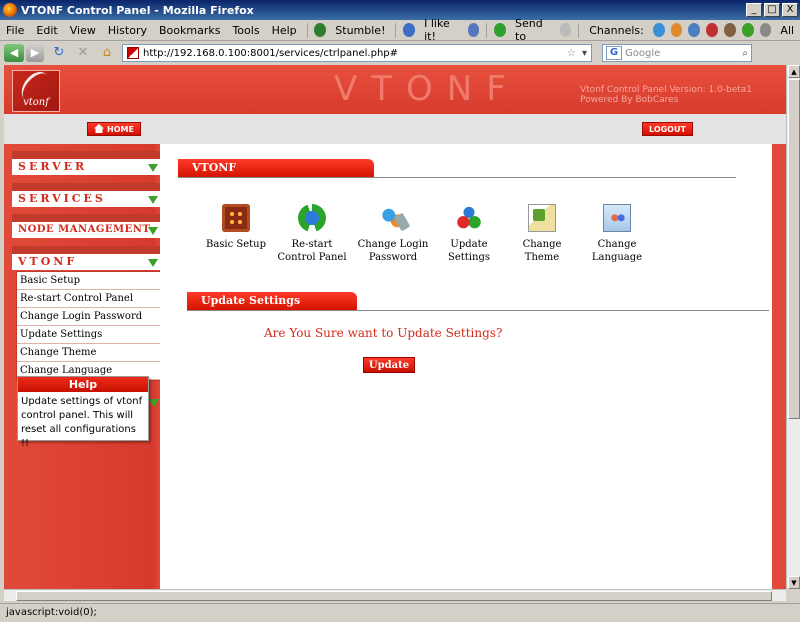  What do you see at coordinates (14, 53) in the screenshot?
I see `back-arrow-icon: ◀` at bounding box center [14, 53].